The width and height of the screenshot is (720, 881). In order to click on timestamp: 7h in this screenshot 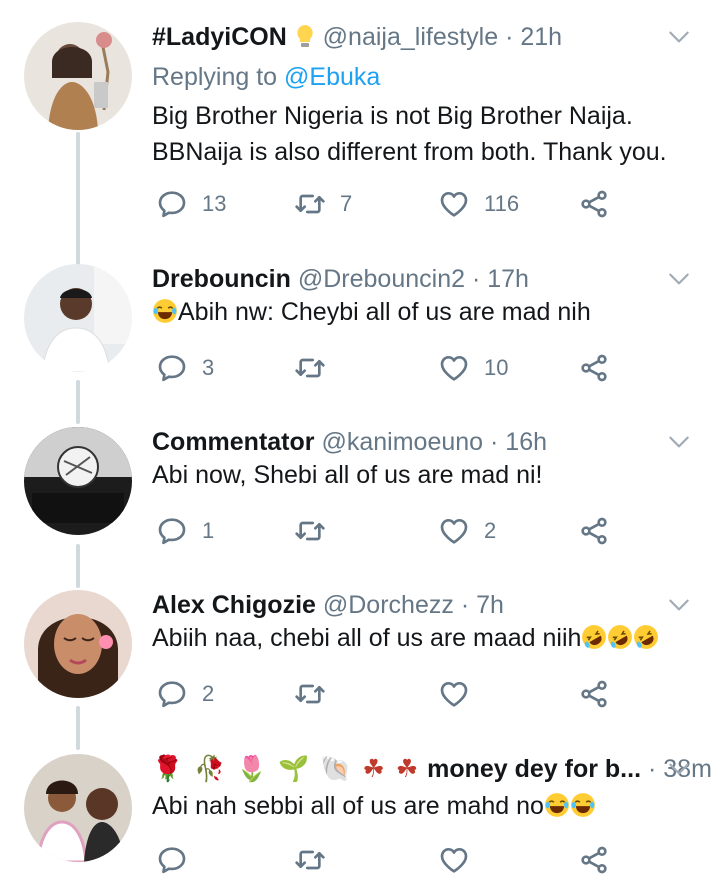, I will do `click(490, 605)`.